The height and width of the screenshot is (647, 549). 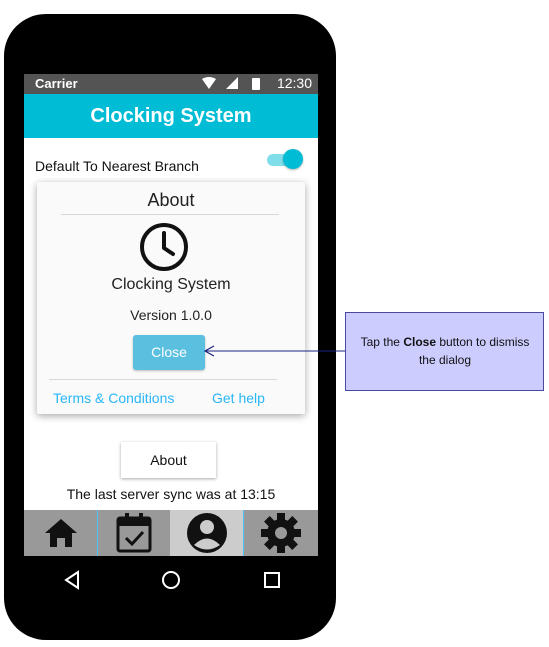 What do you see at coordinates (169, 352) in the screenshot?
I see `close-button: Close` at bounding box center [169, 352].